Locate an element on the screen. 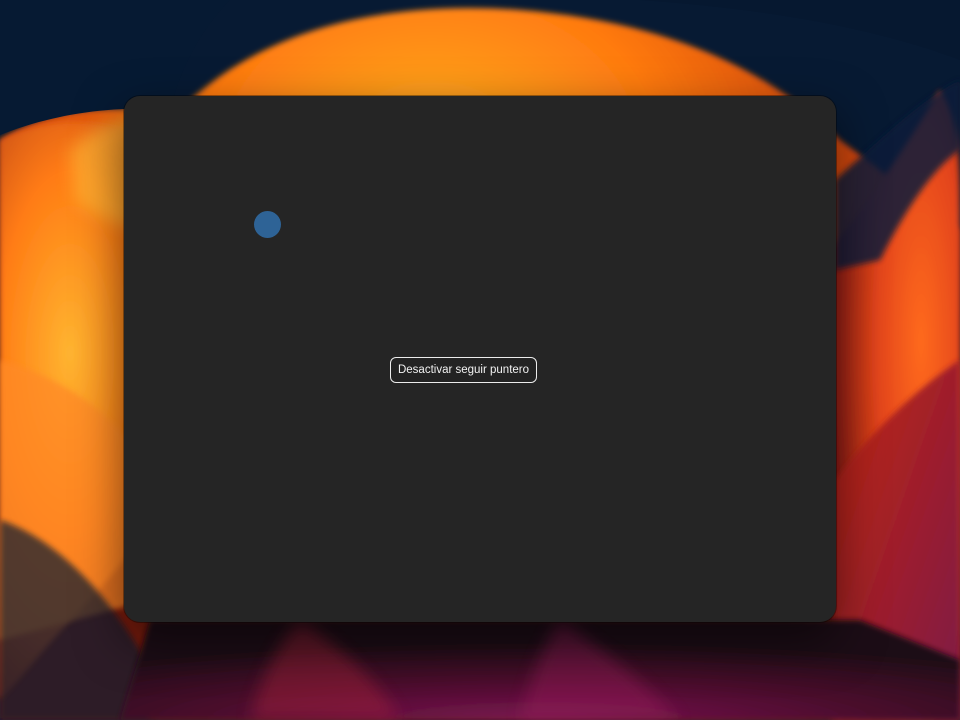 The height and width of the screenshot is (720, 960). disable-follow-pointer-button: Desactivar seguir puntero is located at coordinates (463, 370).